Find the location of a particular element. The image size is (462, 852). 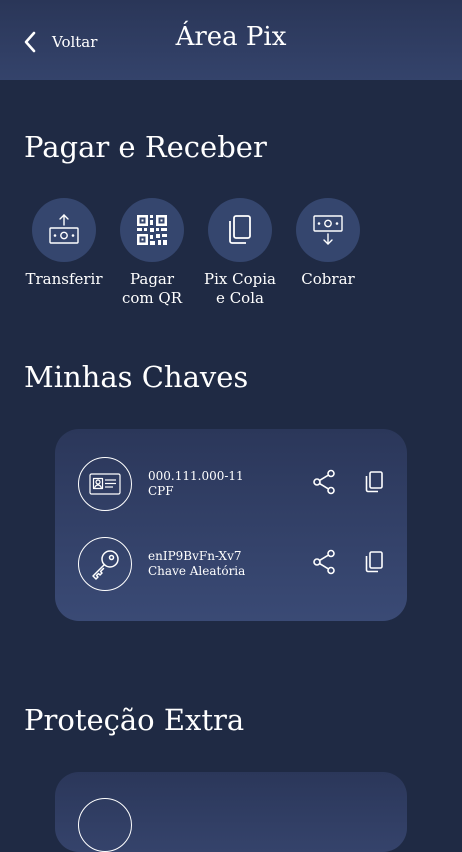

copy-paste-label: Pix Copia e Cola is located at coordinates (240, 288).